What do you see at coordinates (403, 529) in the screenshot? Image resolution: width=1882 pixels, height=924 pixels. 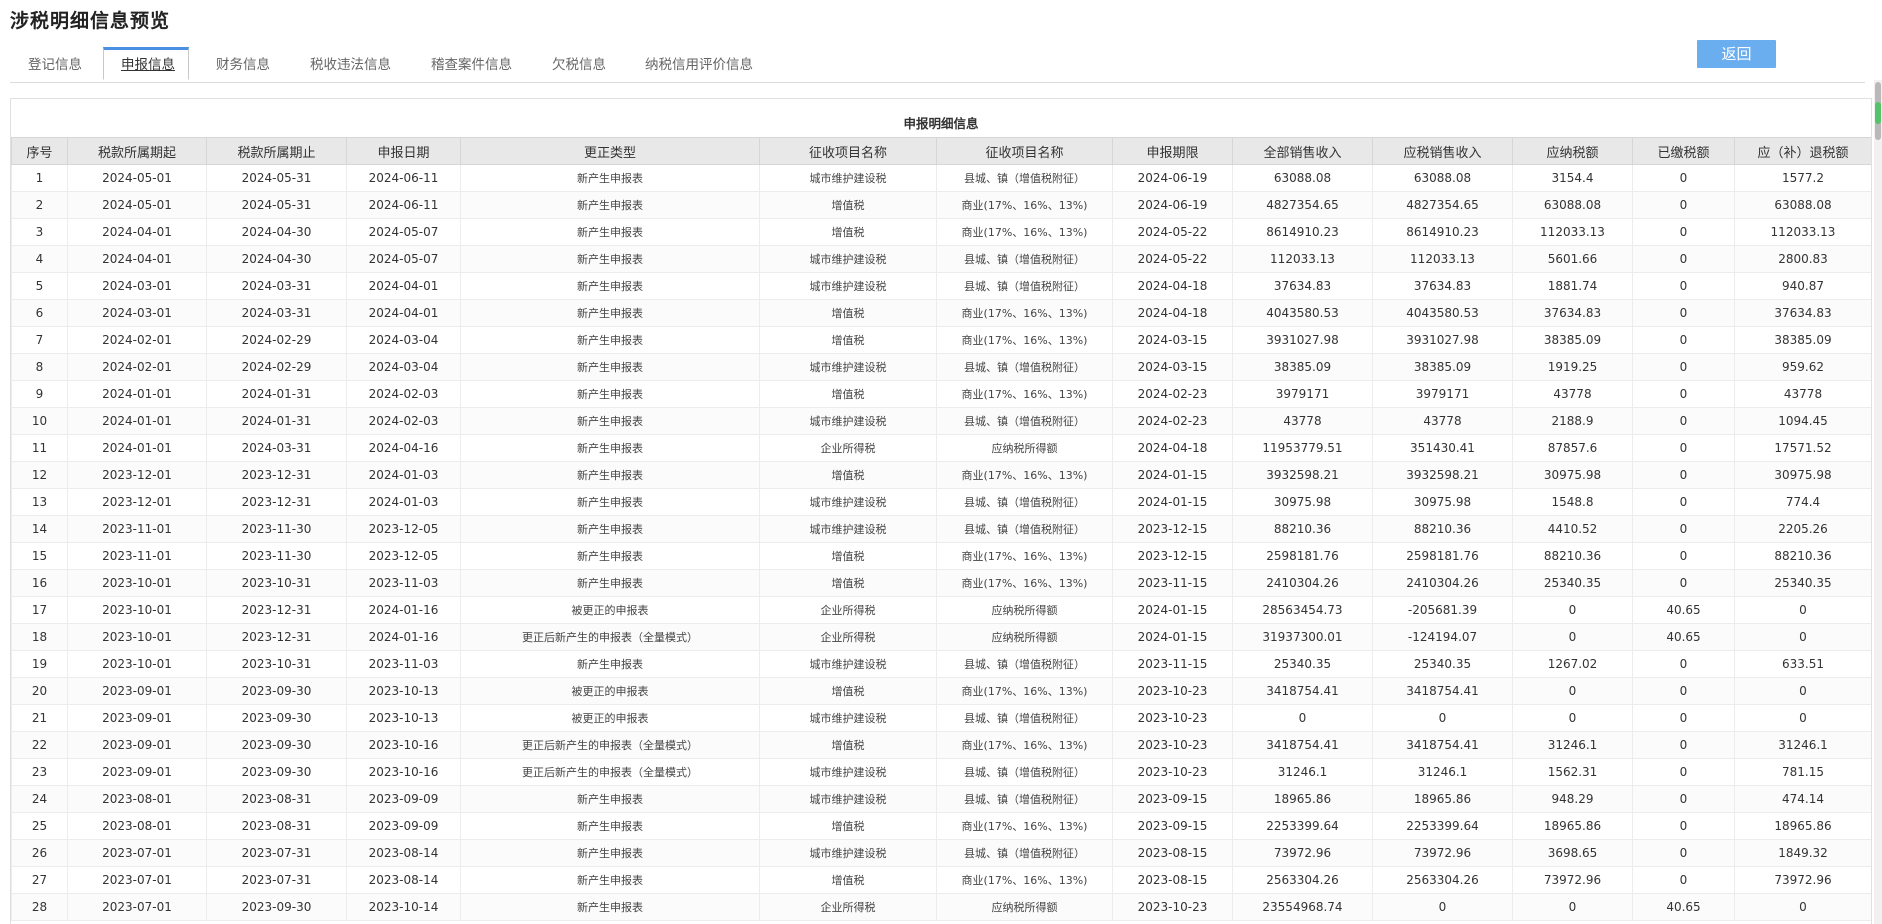 I see `cell-declaration-date: 2023-12-05` at bounding box center [403, 529].